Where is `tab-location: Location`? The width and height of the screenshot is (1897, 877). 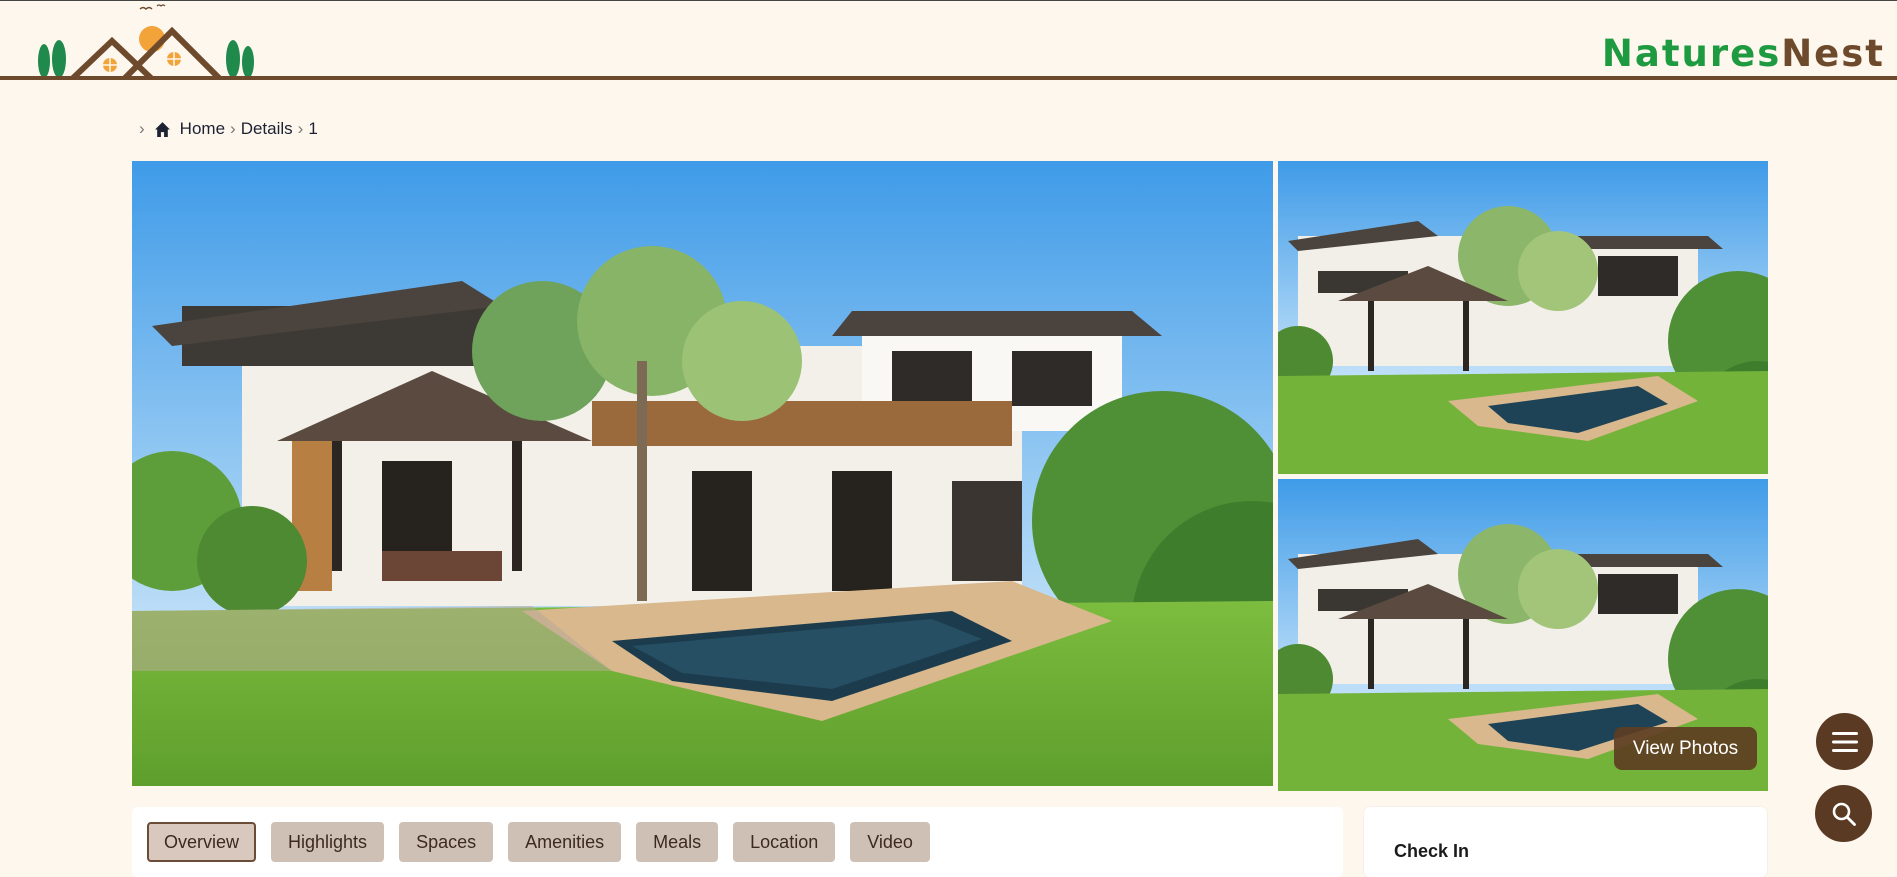 tab-location: Location is located at coordinates (784, 842).